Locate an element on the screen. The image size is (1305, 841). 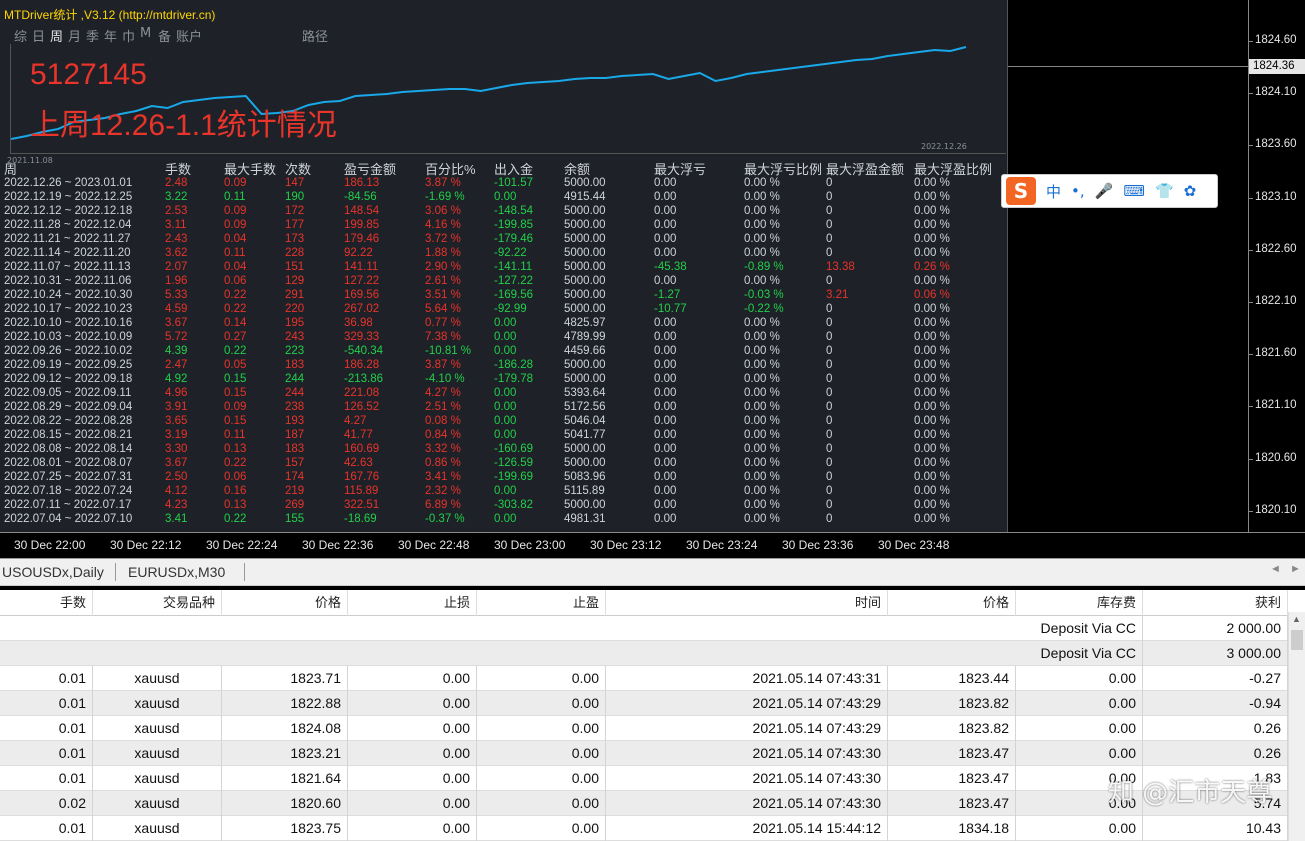
account-number: 5127145 is located at coordinates (88, 74).